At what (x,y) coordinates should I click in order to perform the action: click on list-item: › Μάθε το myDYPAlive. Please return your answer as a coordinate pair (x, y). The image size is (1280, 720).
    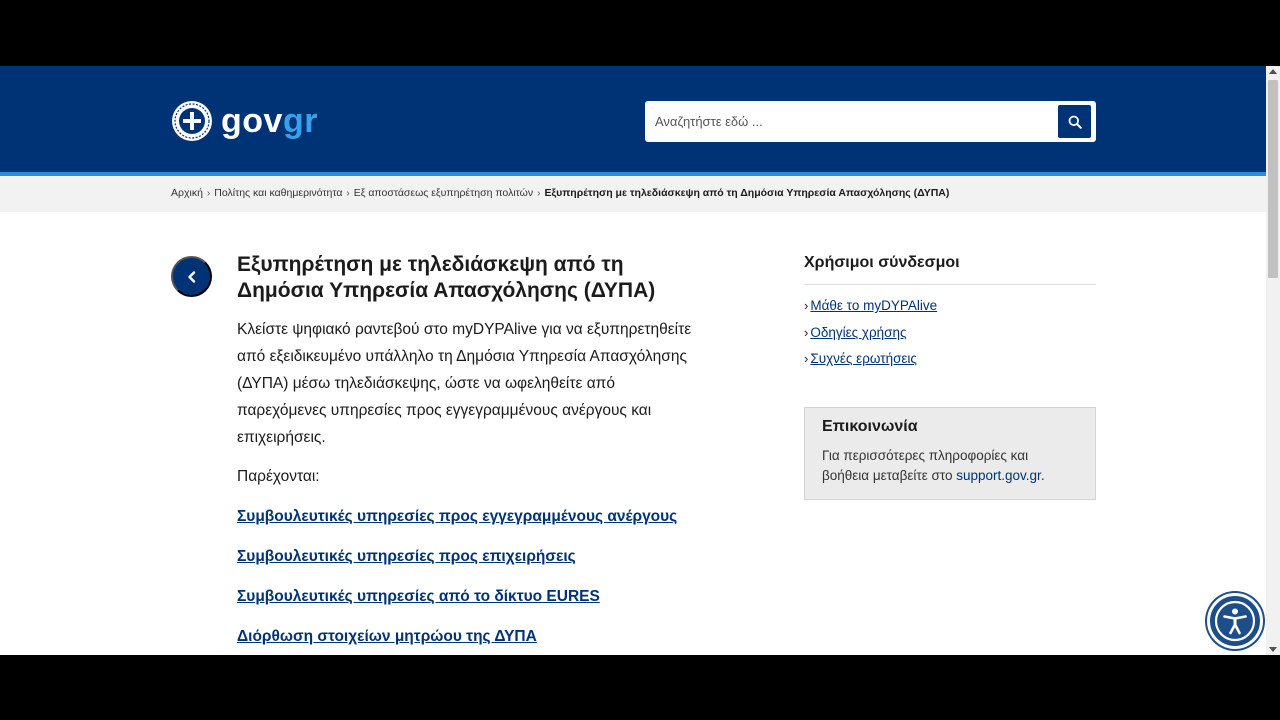
    Looking at the image, I should click on (950, 306).